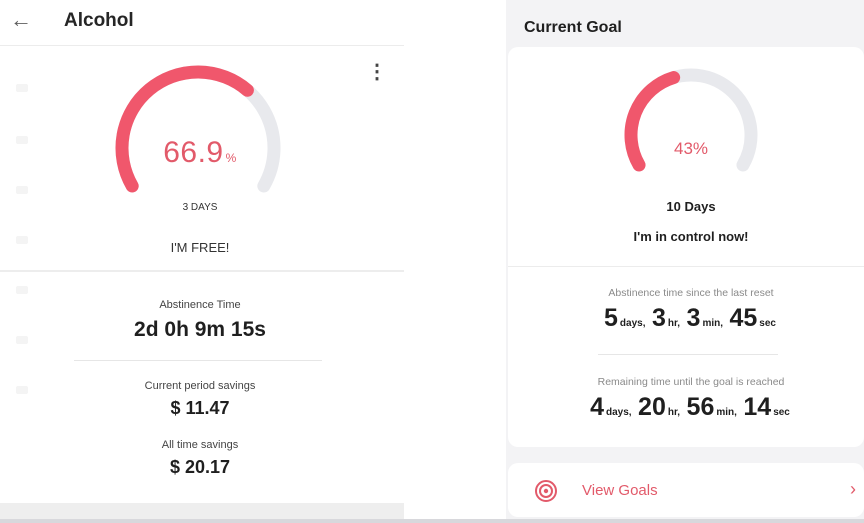  What do you see at coordinates (686, 490) in the screenshot?
I see `view-goals-button` at bounding box center [686, 490].